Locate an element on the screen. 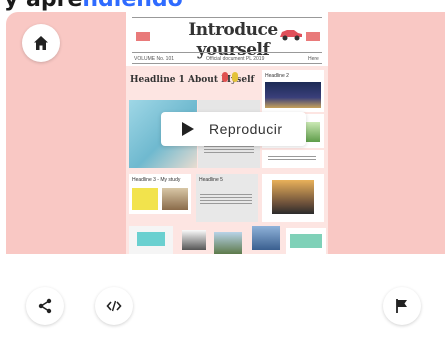  official-label: Official document PL 2019 is located at coordinates (235, 59).